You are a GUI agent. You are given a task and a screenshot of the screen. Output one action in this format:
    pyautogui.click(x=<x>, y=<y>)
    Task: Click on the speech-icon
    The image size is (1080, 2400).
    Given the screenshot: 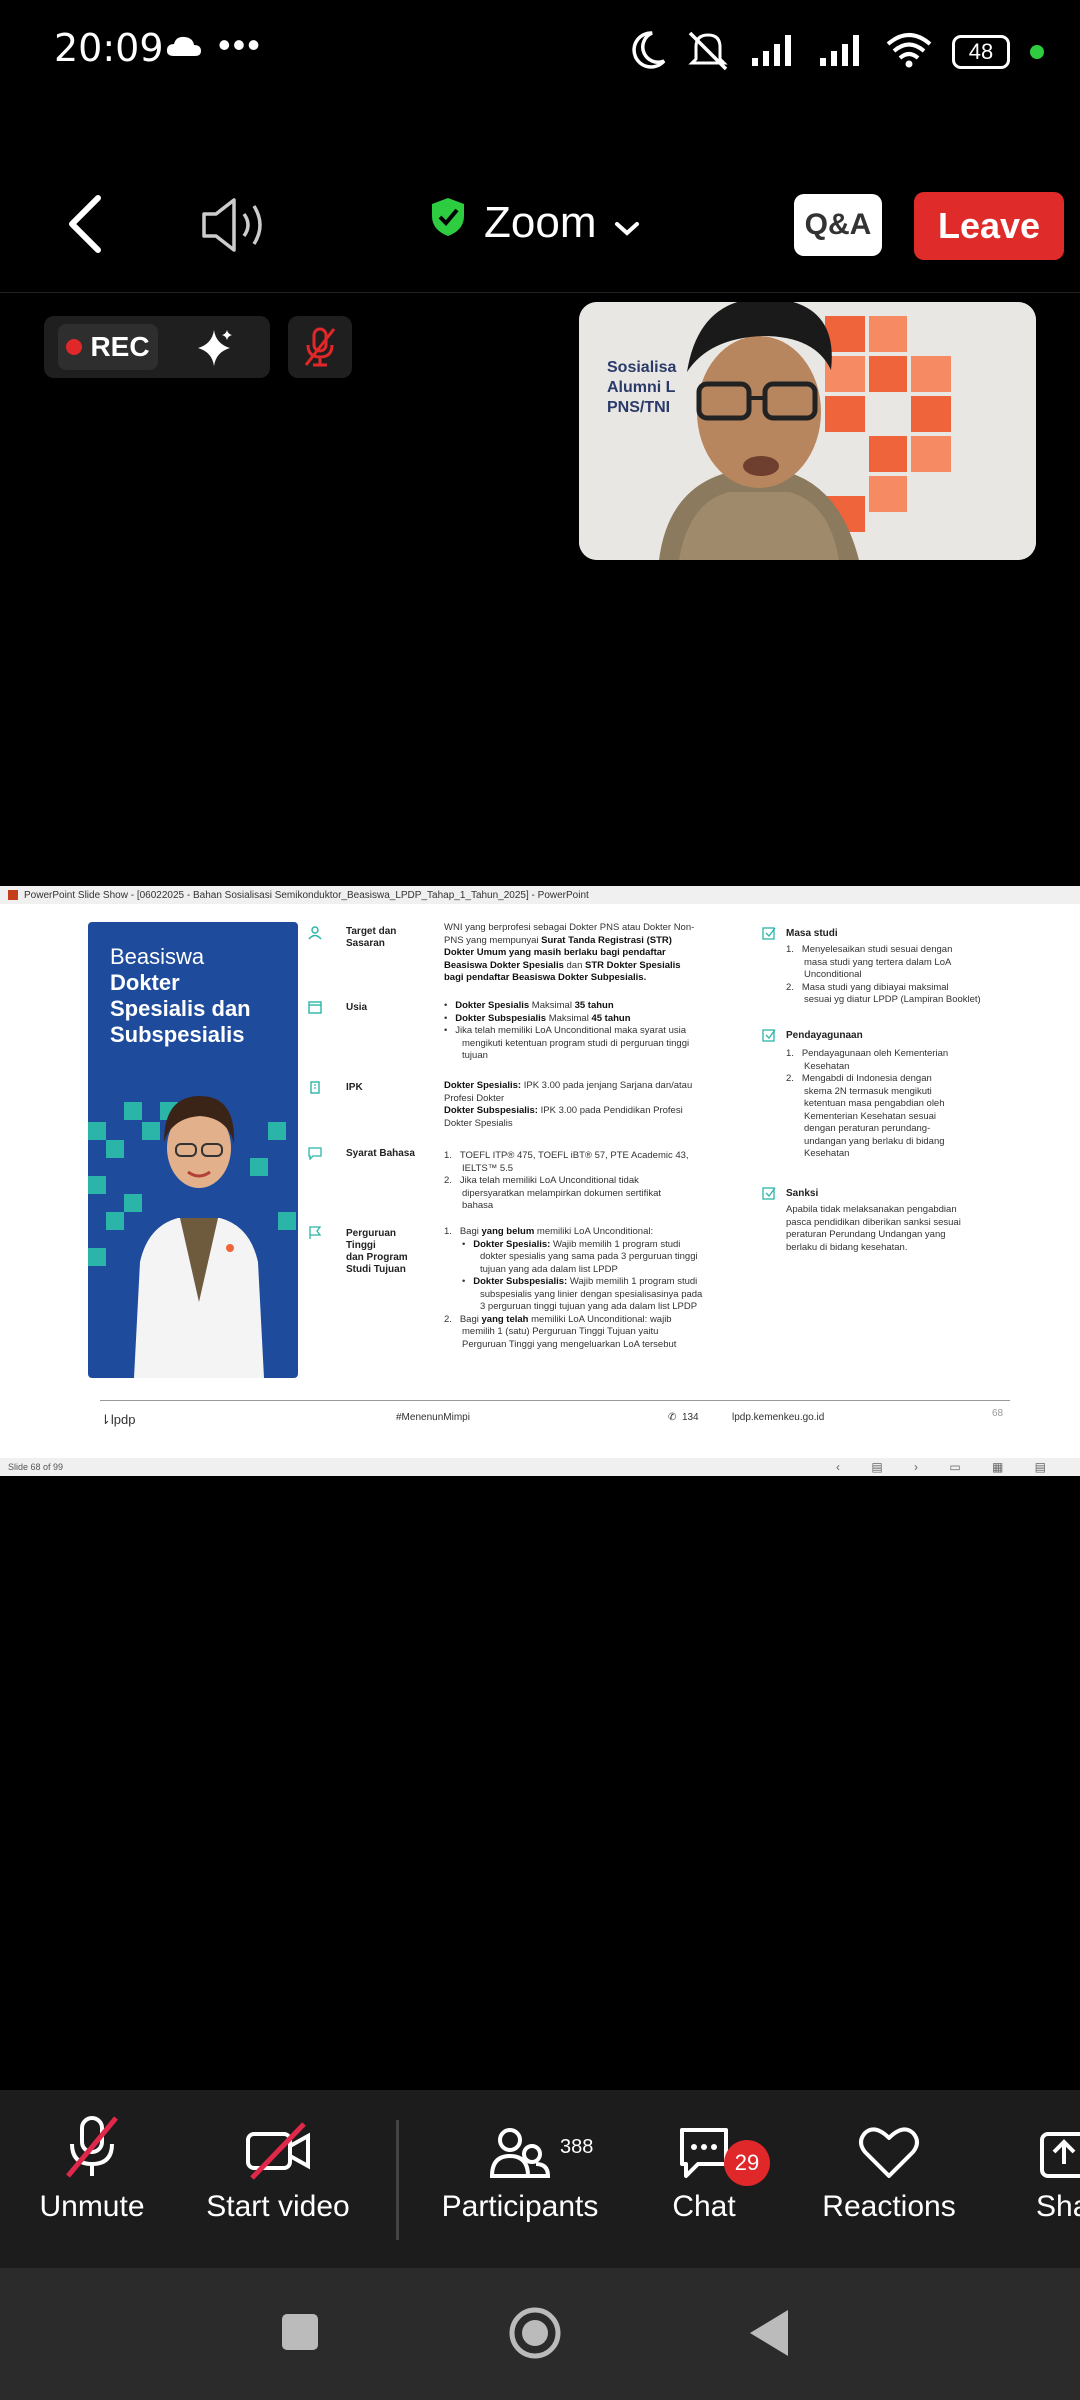 What is the action you would take?
    pyautogui.click(x=315, y=1153)
    